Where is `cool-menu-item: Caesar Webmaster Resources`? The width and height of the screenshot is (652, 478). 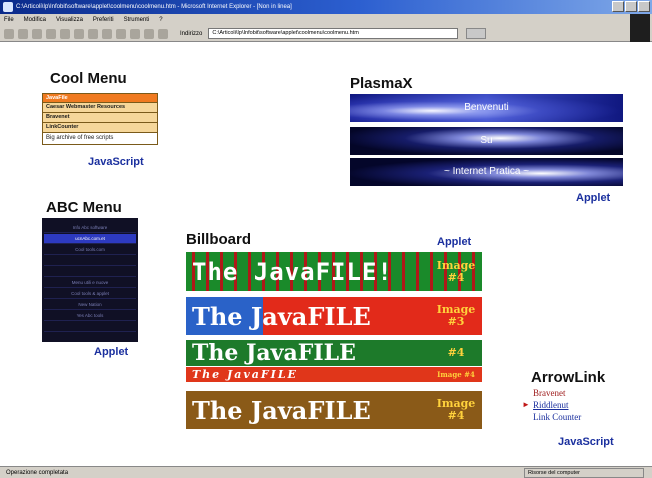 cool-menu-item: Caesar Webmaster Resources is located at coordinates (100, 108).